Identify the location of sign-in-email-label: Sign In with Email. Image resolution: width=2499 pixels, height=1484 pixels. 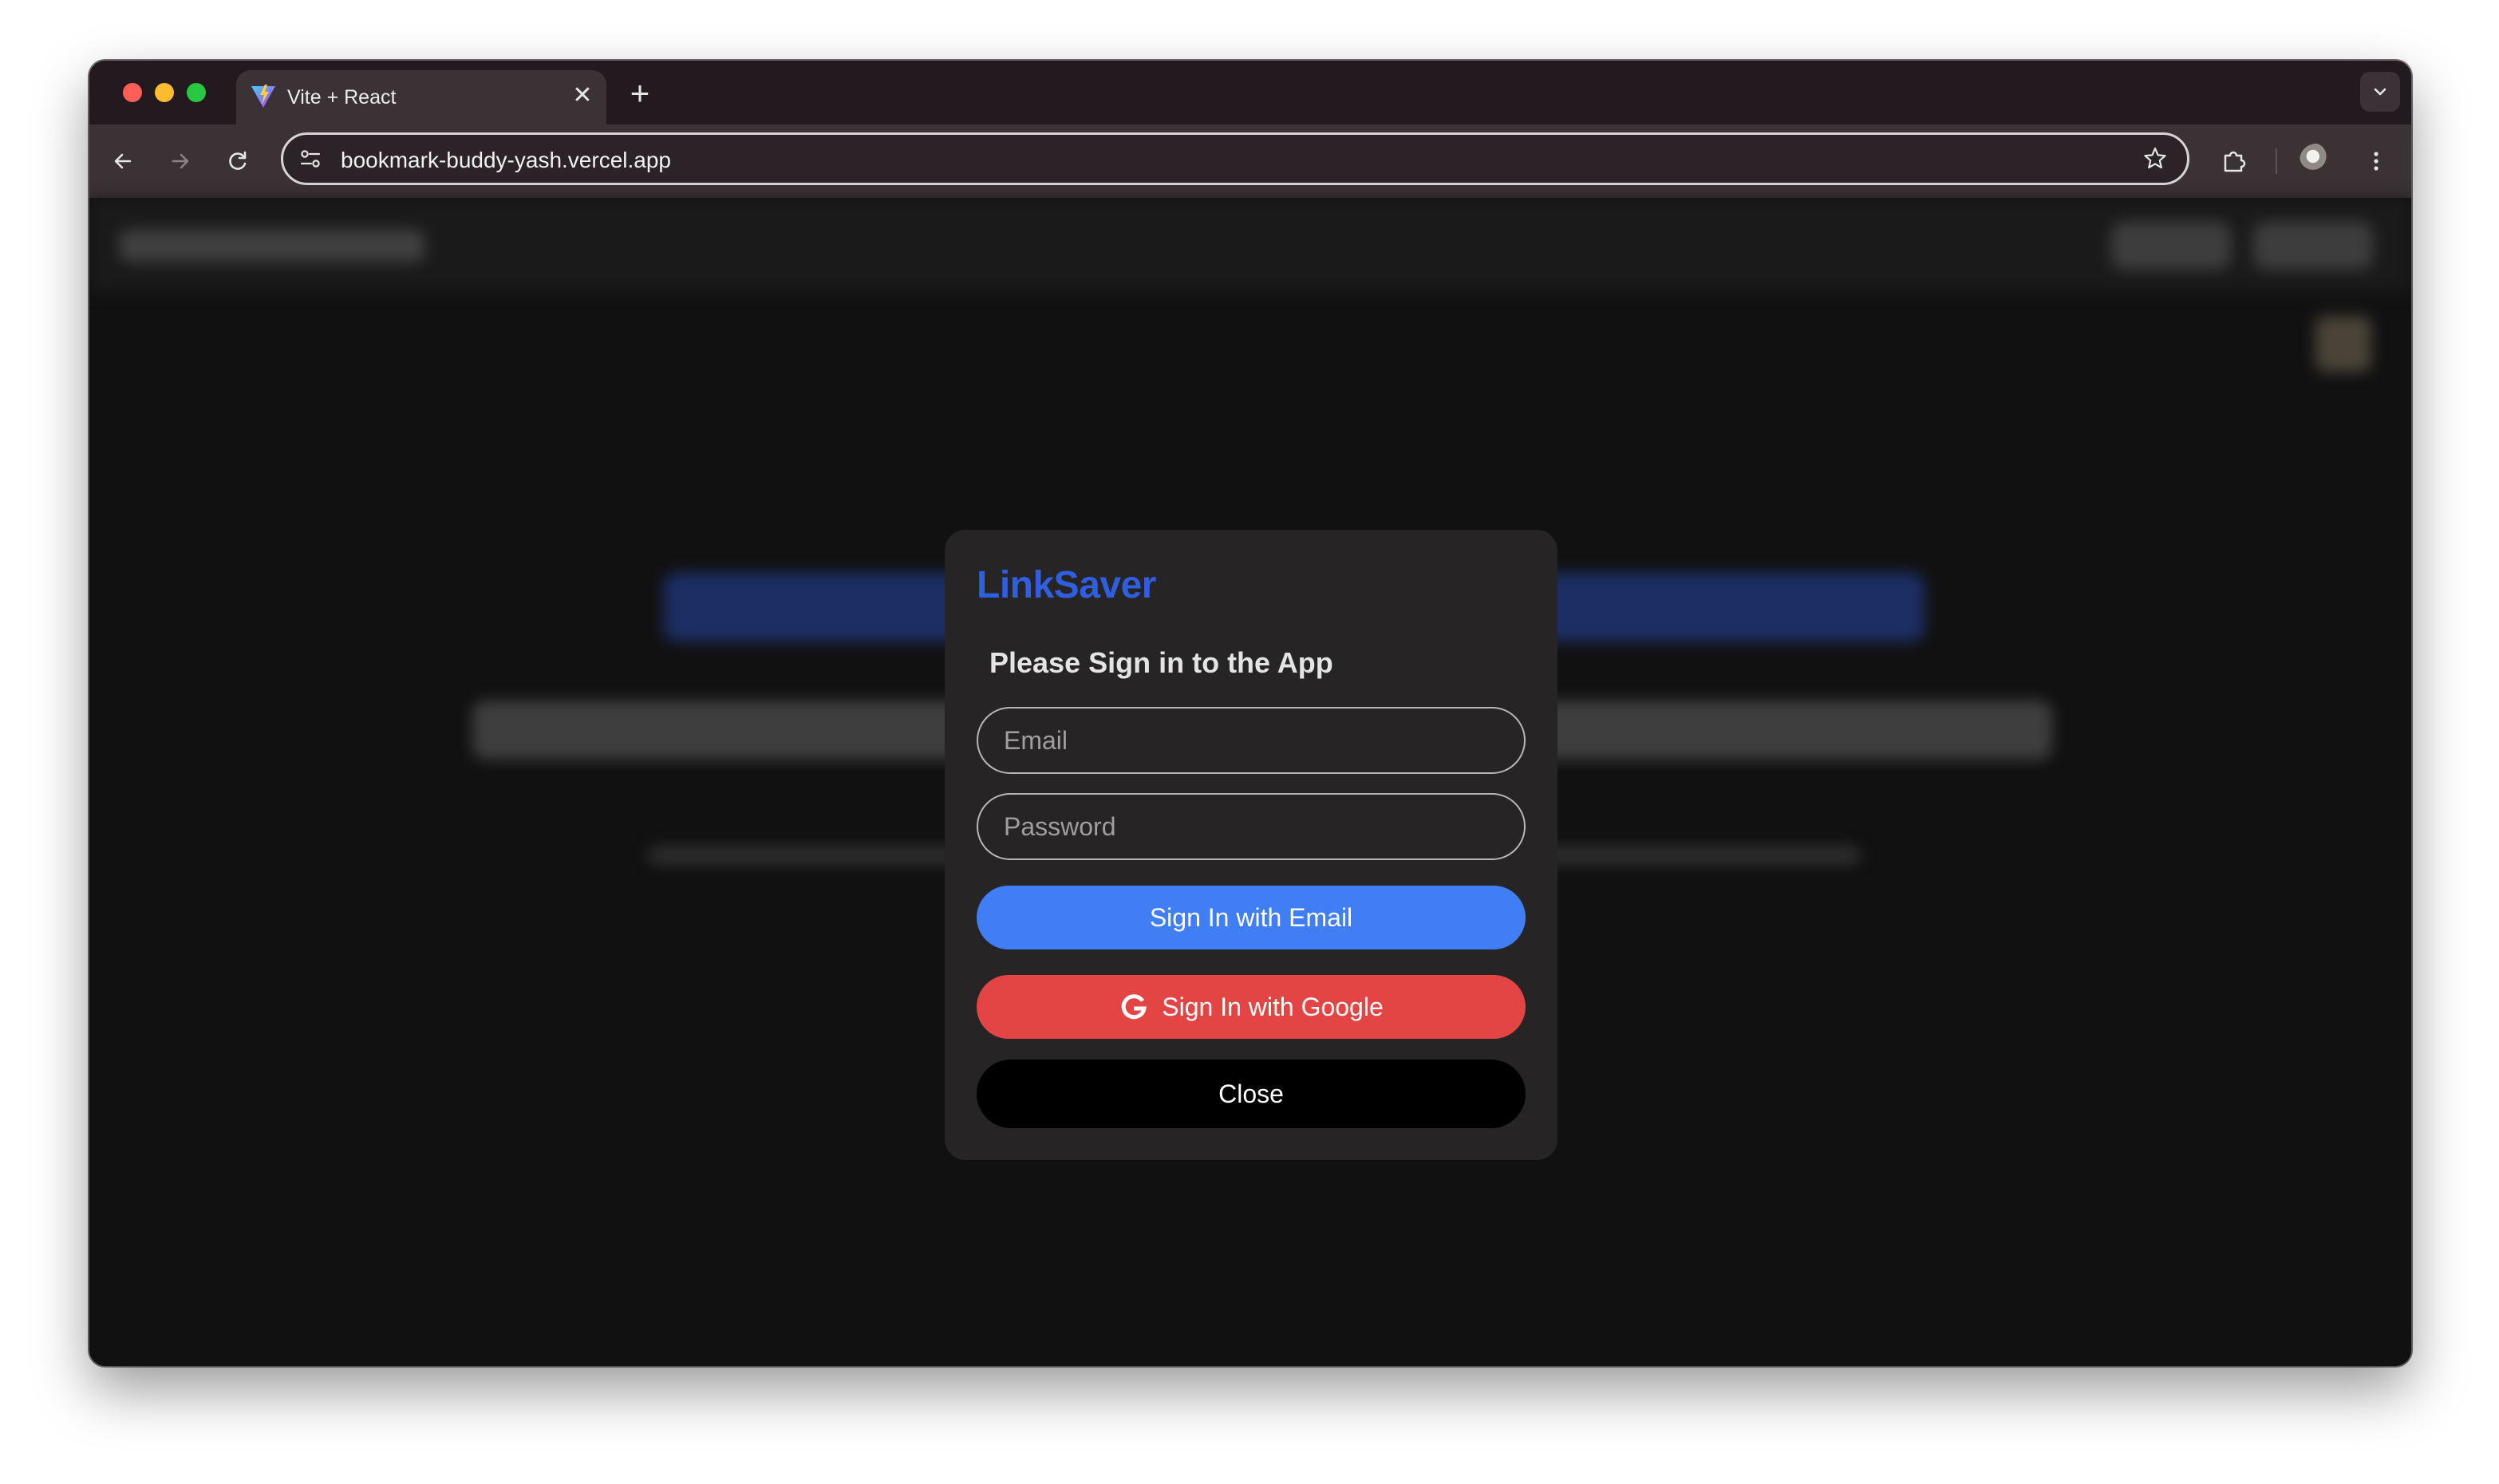
(1251, 917).